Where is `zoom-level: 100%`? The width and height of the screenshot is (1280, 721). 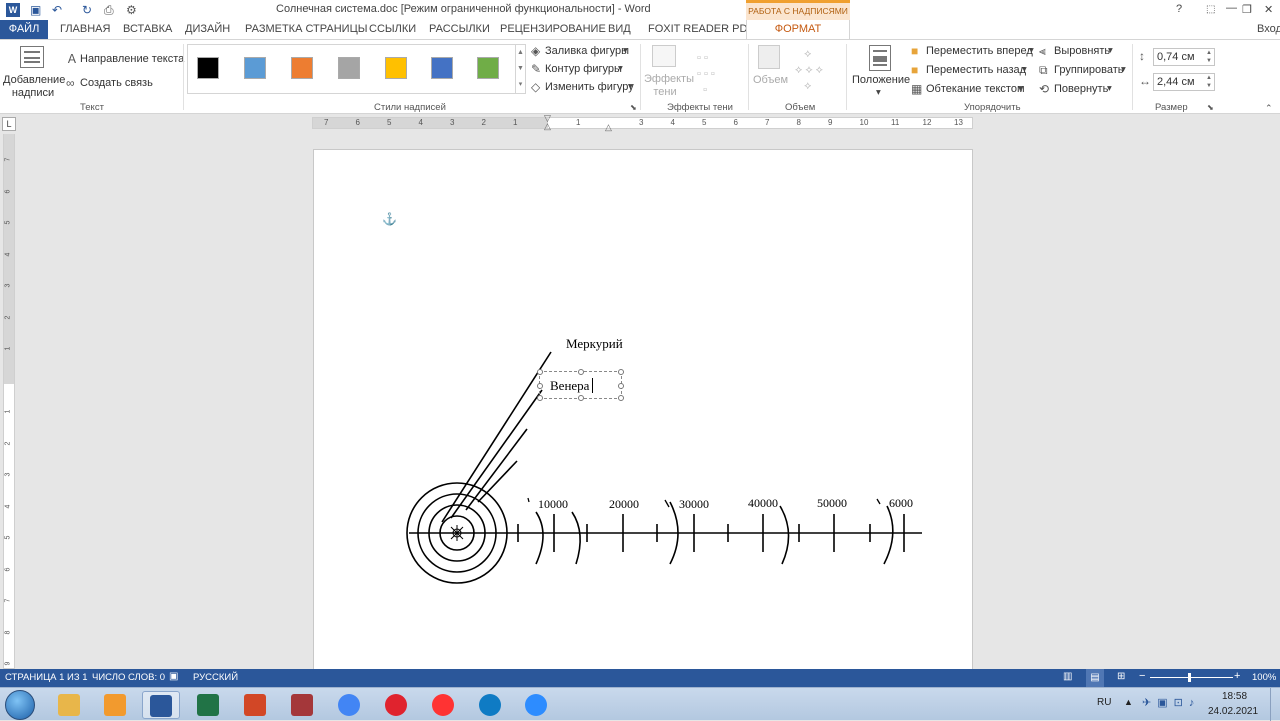
zoom-level: 100% is located at coordinates (1264, 677).